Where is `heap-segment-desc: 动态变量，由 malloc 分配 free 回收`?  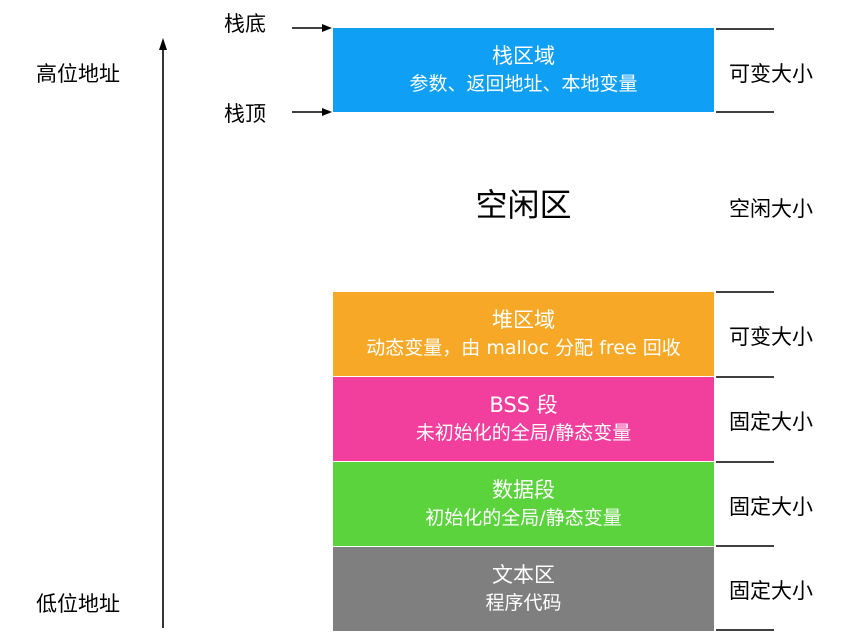
heap-segment-desc: 动态变量，由 malloc 分配 free 回收 is located at coordinates (523, 348).